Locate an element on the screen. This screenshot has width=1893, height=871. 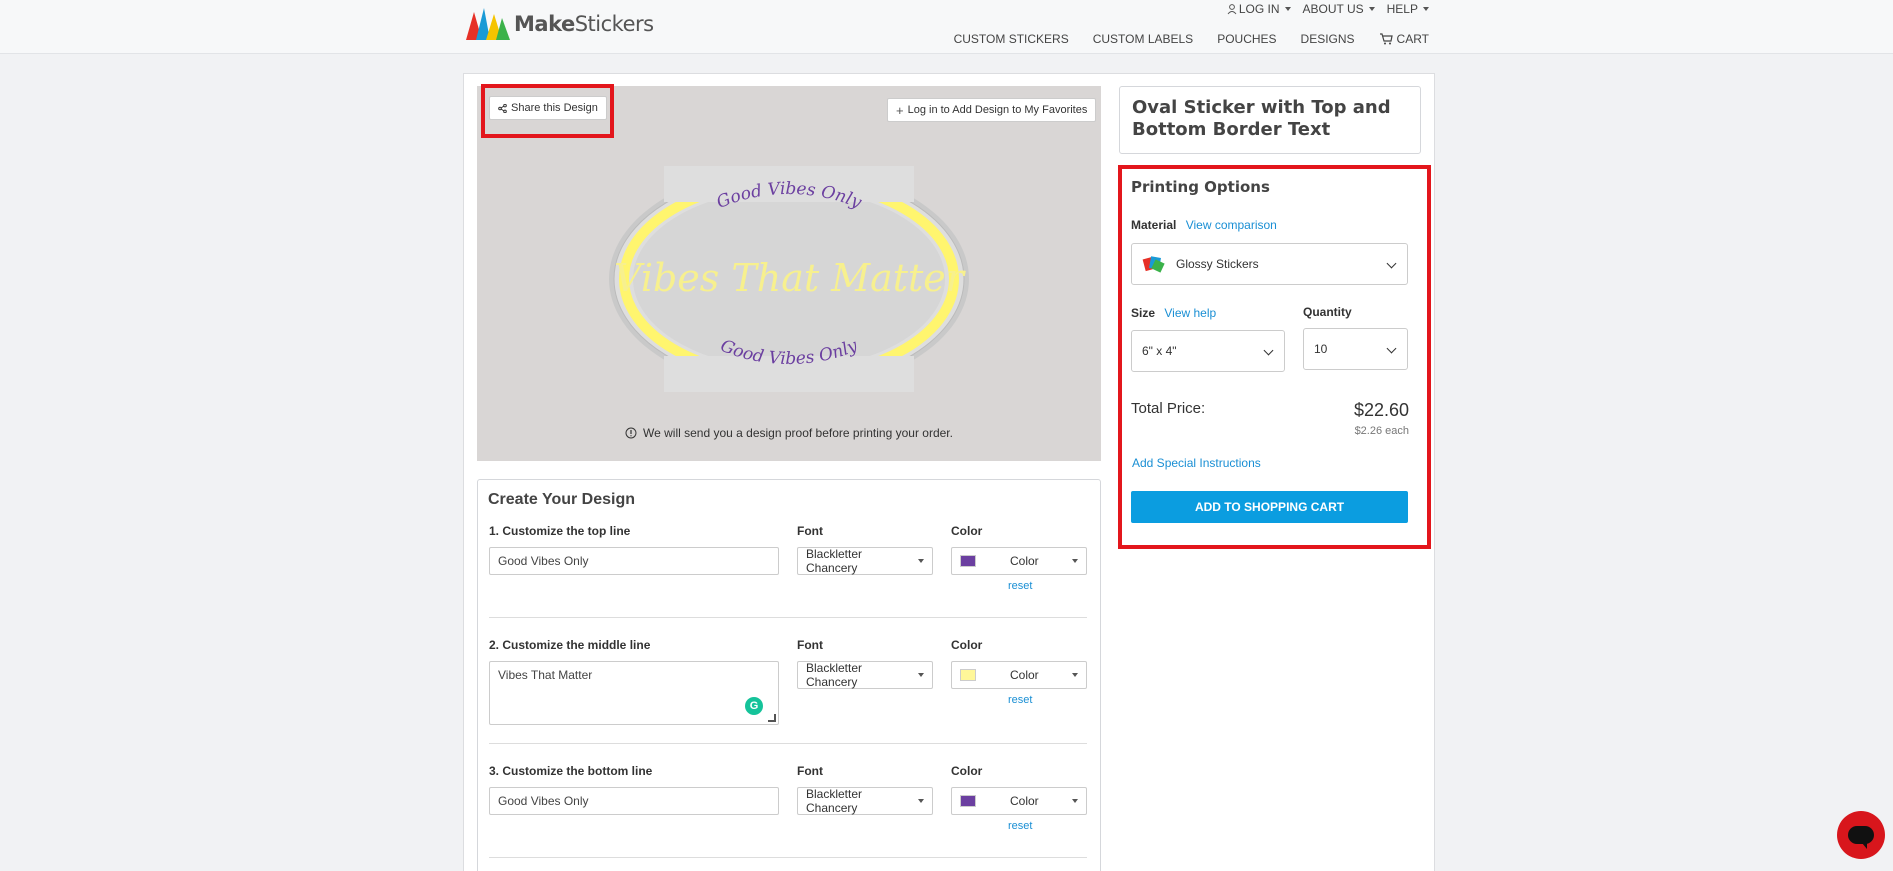
top-nav: LOG IN ABOUT US HELP is located at coordinates (1328, 9).